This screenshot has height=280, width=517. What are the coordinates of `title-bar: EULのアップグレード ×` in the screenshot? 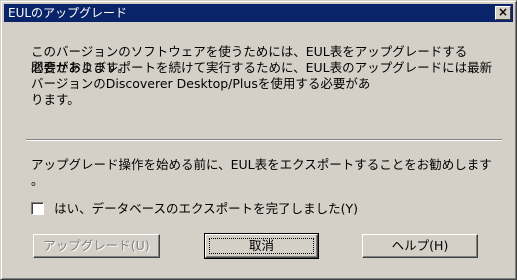 It's located at (258, 13).